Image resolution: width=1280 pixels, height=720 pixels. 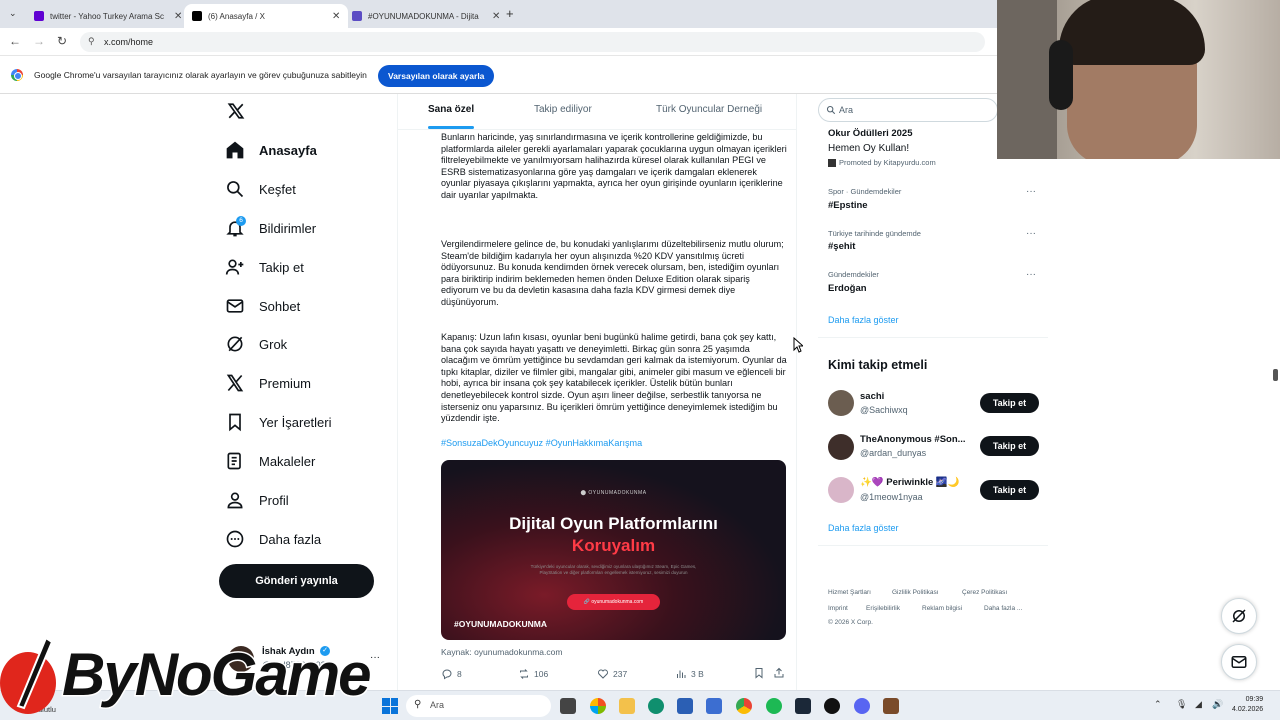 What do you see at coordinates (685, 706) in the screenshot?
I see `store-icon` at bounding box center [685, 706].